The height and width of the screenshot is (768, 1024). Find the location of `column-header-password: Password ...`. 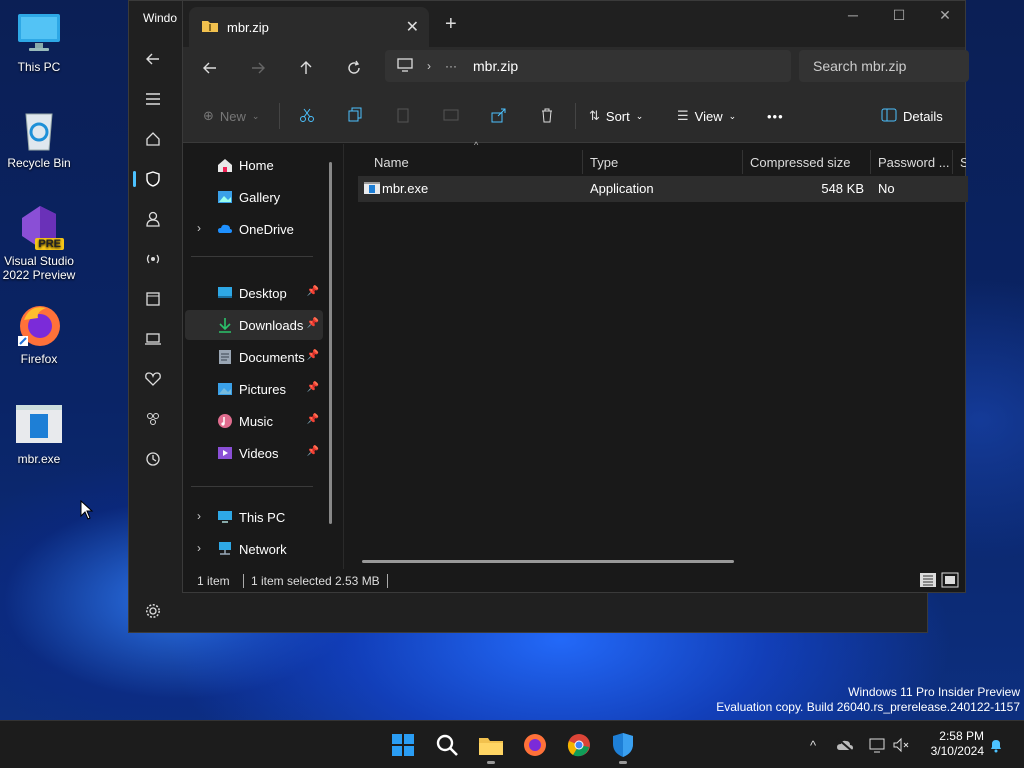

column-header-password: Password ... is located at coordinates (912, 162).